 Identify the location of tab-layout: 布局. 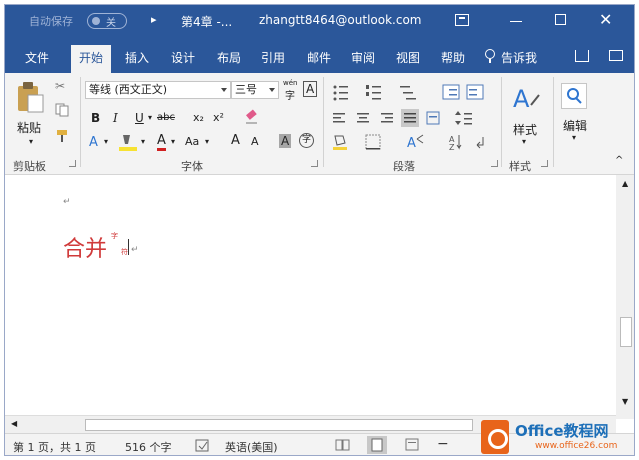
(229, 57).